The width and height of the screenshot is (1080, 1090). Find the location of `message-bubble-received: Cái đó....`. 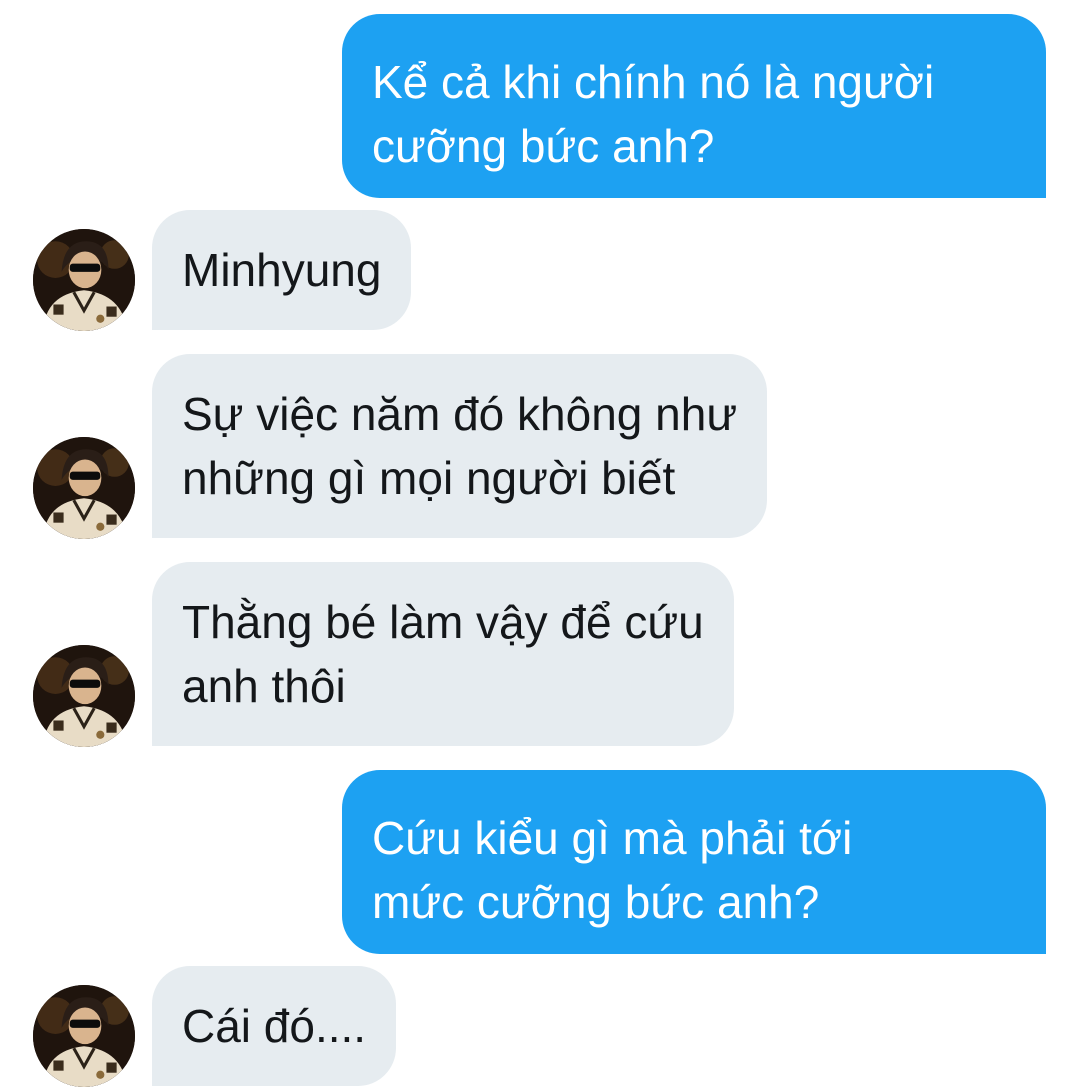

message-bubble-received: Cái đó.... is located at coordinates (274, 1026).